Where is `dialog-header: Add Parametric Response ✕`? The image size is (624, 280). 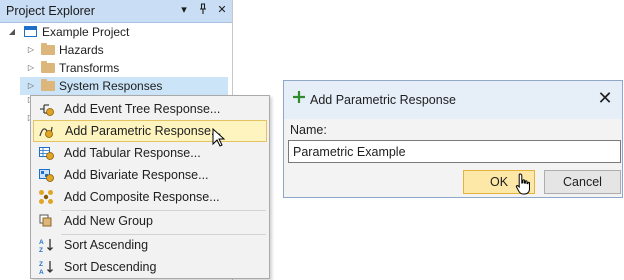
dialog-header: Add Parametric Response ✕ is located at coordinates (453, 100).